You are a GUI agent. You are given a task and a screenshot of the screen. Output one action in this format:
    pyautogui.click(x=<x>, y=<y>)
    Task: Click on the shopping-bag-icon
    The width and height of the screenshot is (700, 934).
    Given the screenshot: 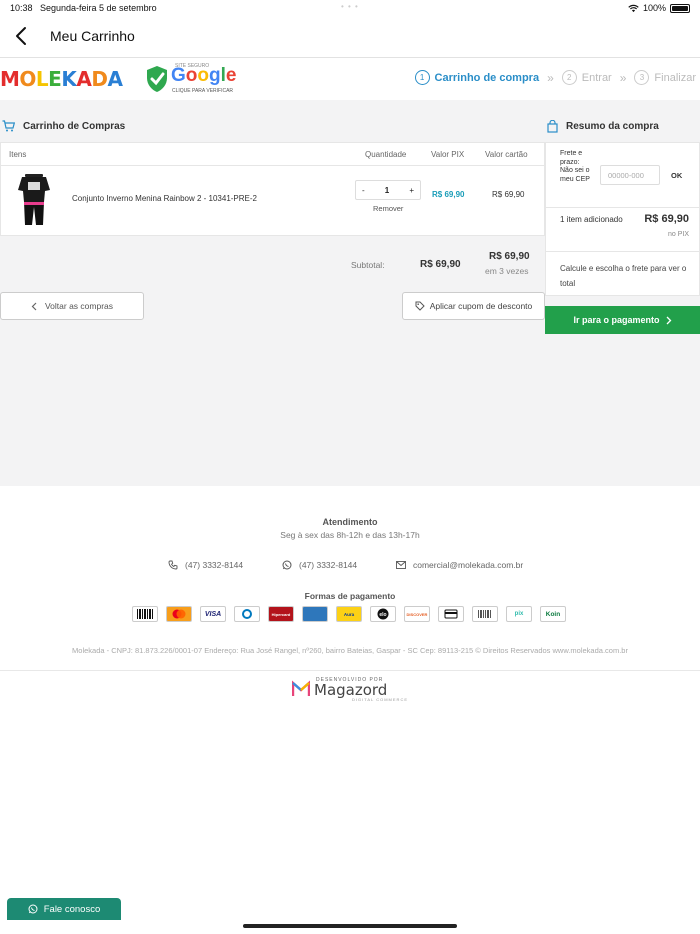 What is the action you would take?
    pyautogui.click(x=552, y=126)
    